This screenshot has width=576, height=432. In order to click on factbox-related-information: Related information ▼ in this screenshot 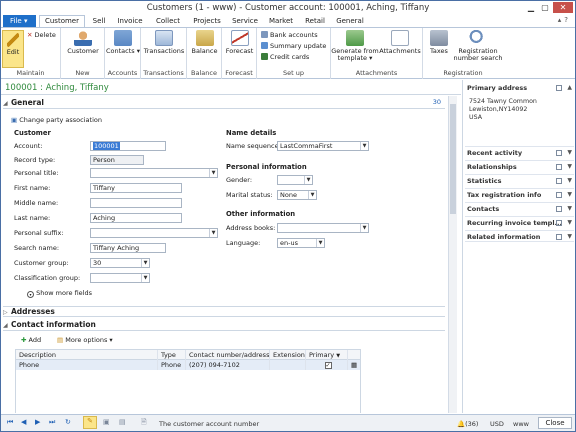, I will do `click(519, 236)`.